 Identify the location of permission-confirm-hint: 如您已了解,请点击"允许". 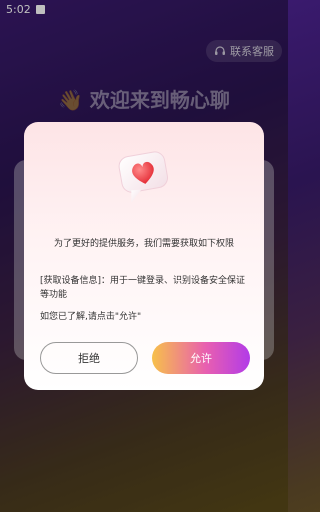
(91, 317).